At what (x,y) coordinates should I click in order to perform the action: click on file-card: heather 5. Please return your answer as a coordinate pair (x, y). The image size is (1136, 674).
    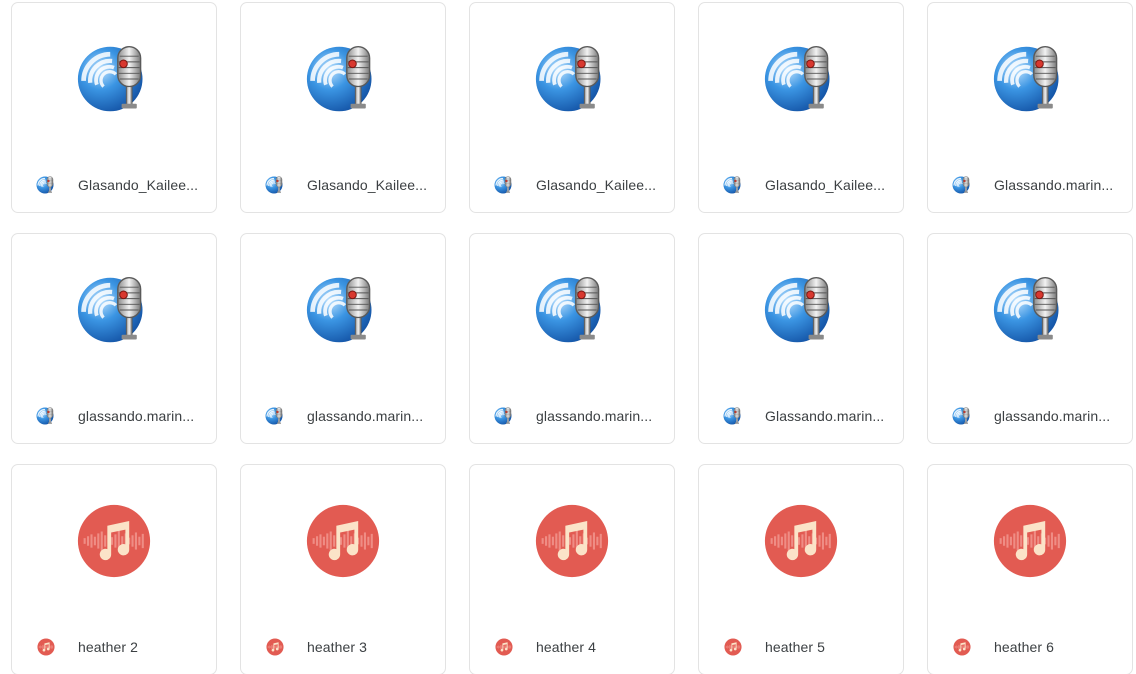
    Looking at the image, I should click on (801, 569).